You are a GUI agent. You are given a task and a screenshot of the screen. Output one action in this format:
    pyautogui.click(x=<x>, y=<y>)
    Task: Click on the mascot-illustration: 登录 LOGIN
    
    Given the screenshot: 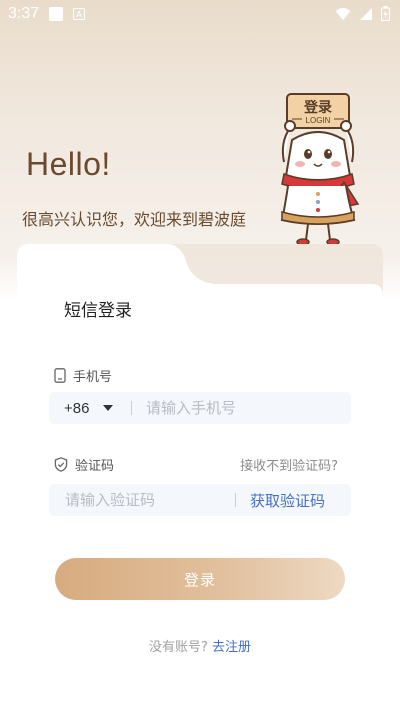 What is the action you would take?
    pyautogui.click(x=320, y=169)
    